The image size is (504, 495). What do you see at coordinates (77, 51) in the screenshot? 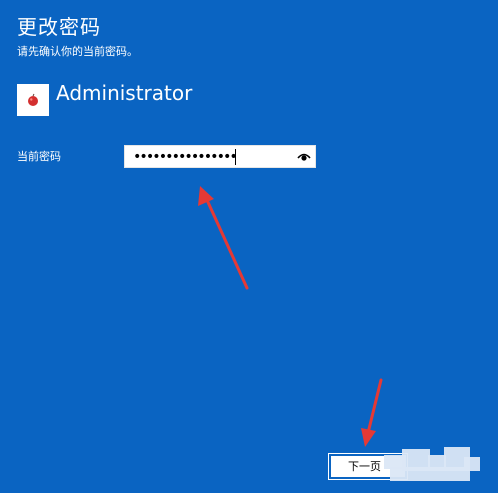
I see `page-subtitle: 请先确认你的当前密码。` at bounding box center [77, 51].